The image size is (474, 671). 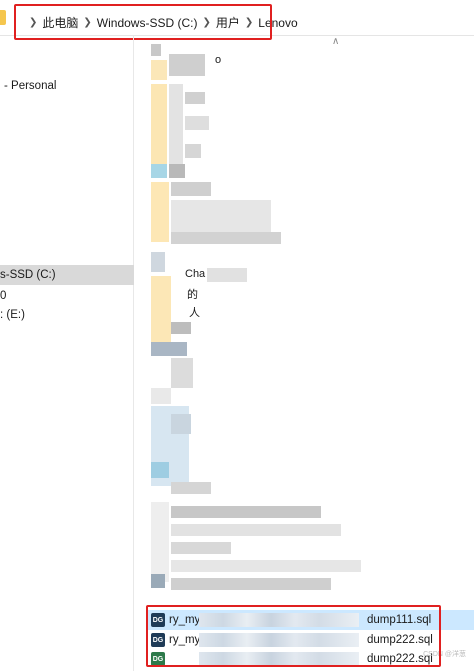 What do you see at coordinates (60, 22) in the screenshot?
I see `breadcrumb-this-pc: 此电脑` at bounding box center [60, 22].